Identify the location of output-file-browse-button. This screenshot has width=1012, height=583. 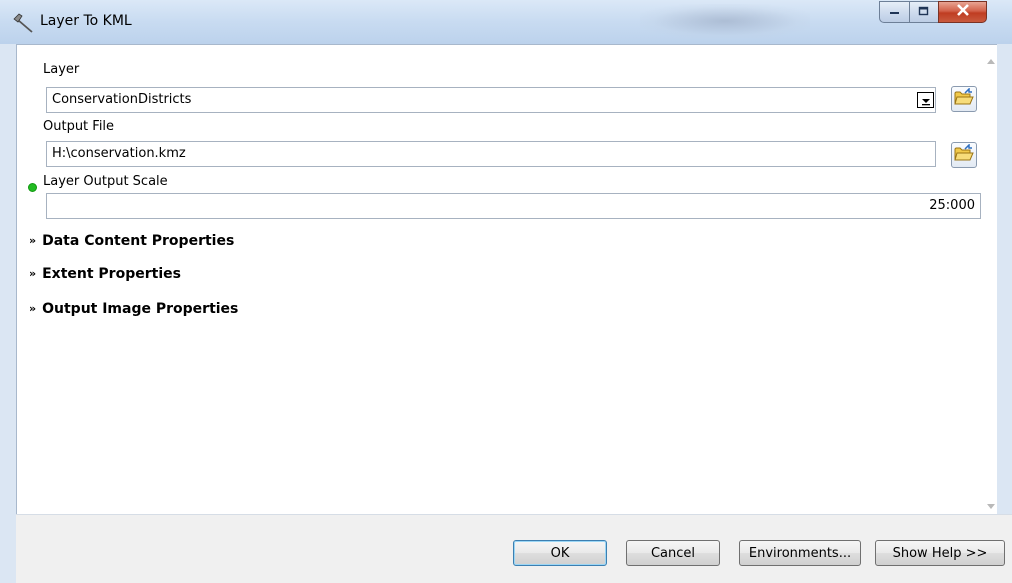
(964, 155).